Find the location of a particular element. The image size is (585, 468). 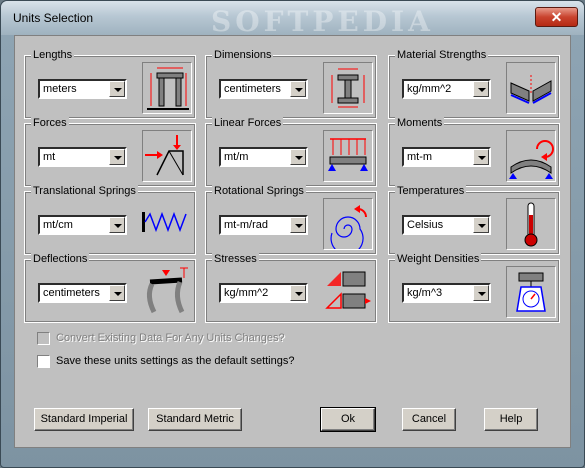

standard-imperial-button: Standard Imperial is located at coordinates (84, 419).